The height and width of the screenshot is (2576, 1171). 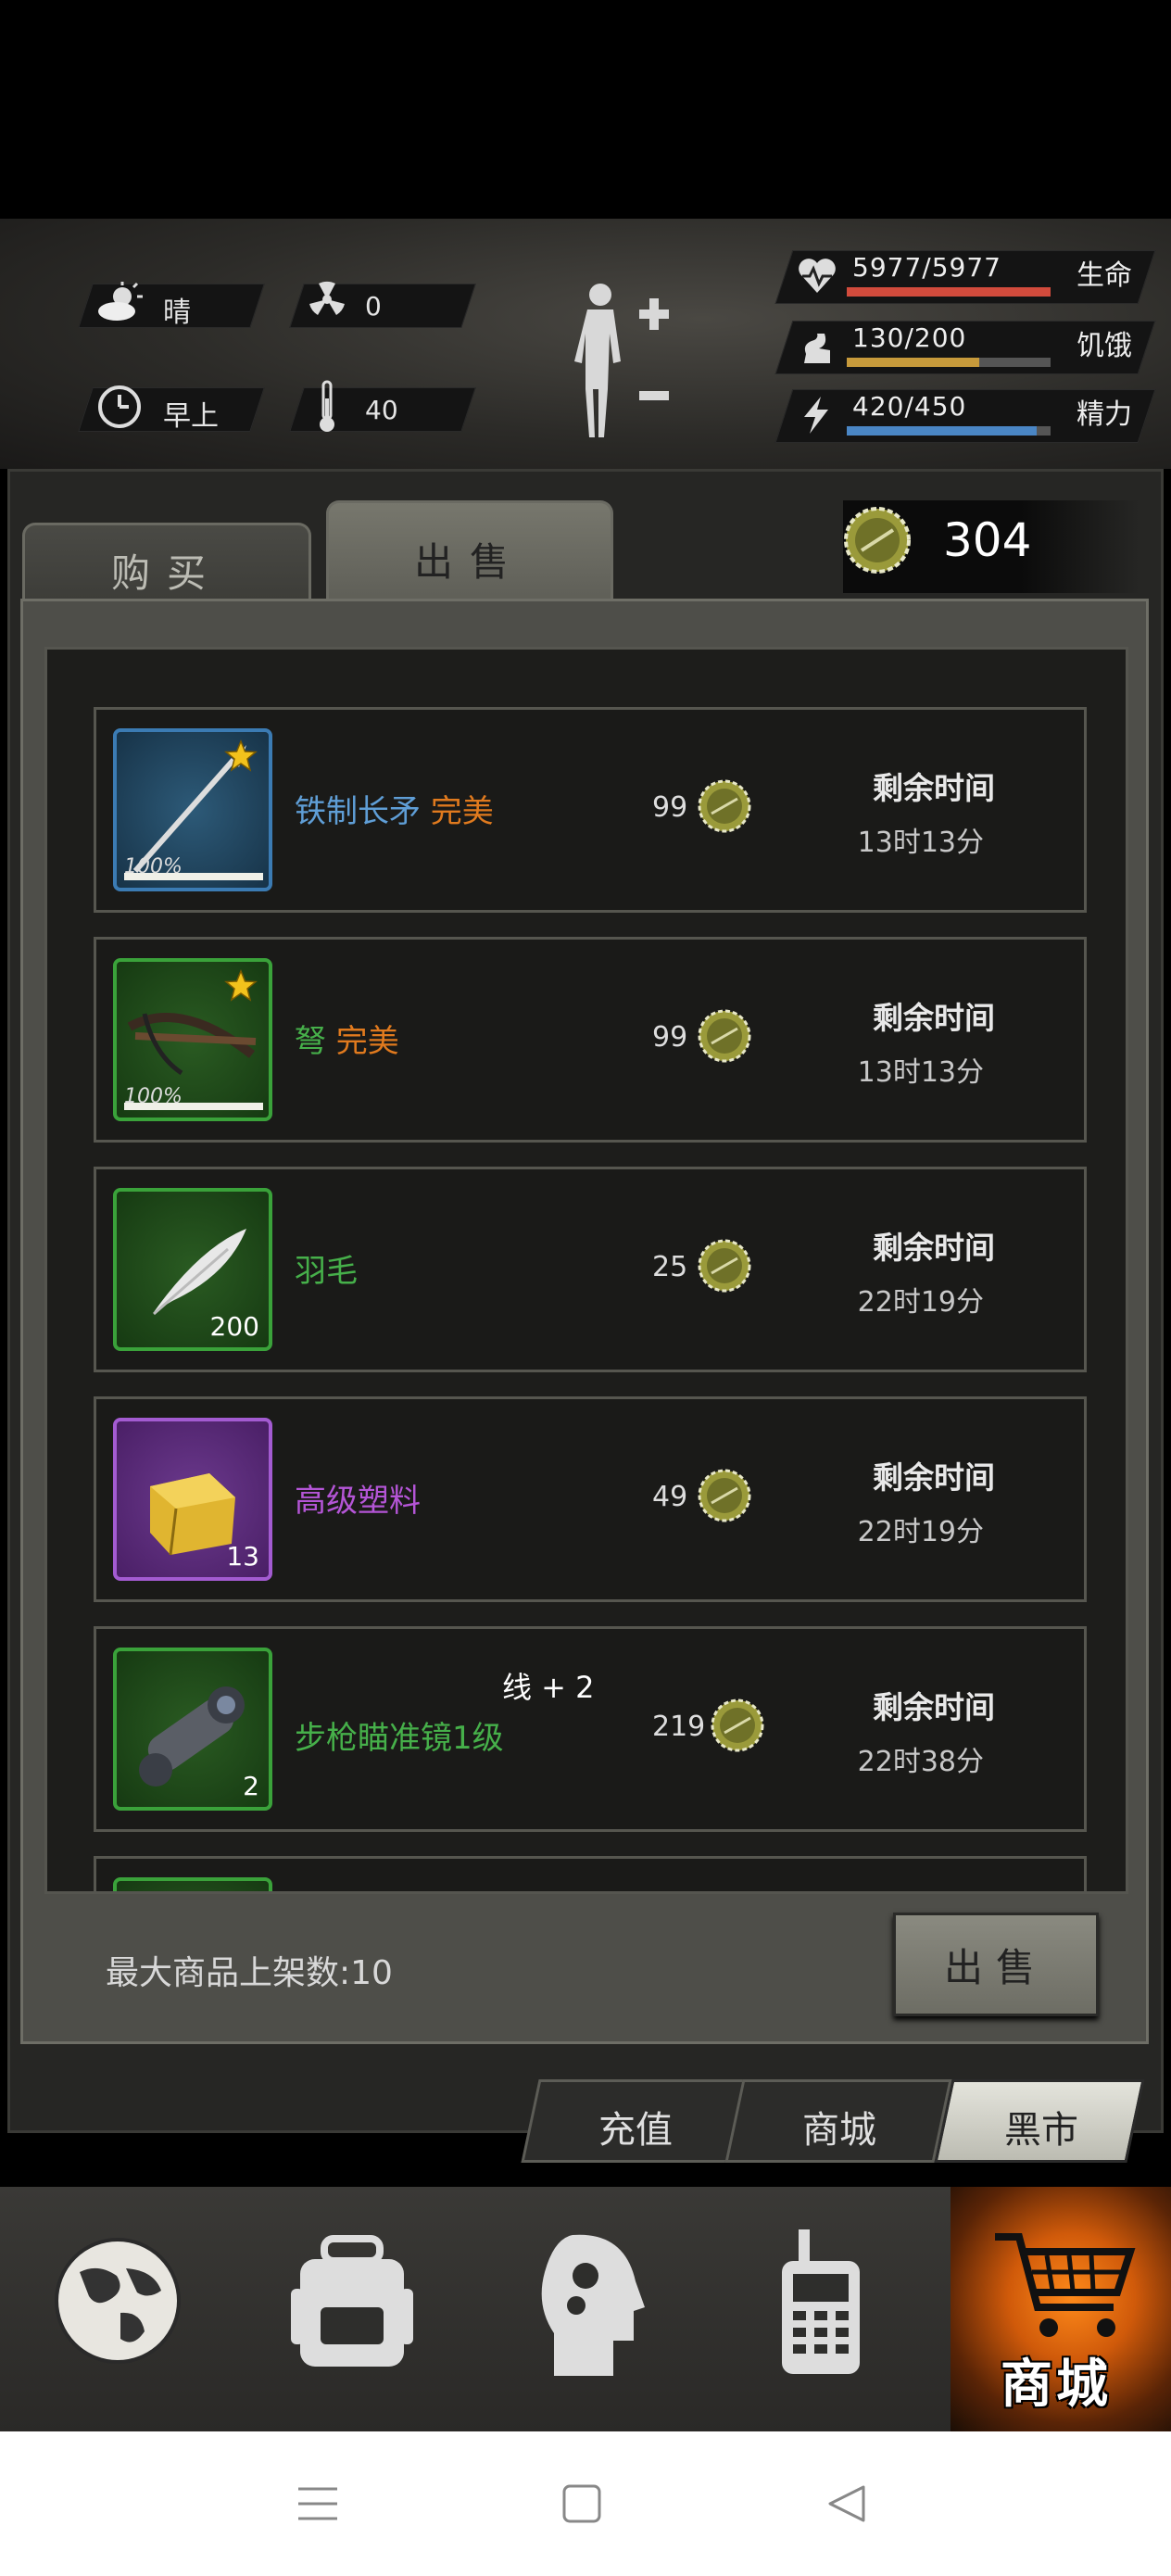 What do you see at coordinates (400, 1739) in the screenshot?
I see `item-name-text: 步枪瞄准镜1级` at bounding box center [400, 1739].